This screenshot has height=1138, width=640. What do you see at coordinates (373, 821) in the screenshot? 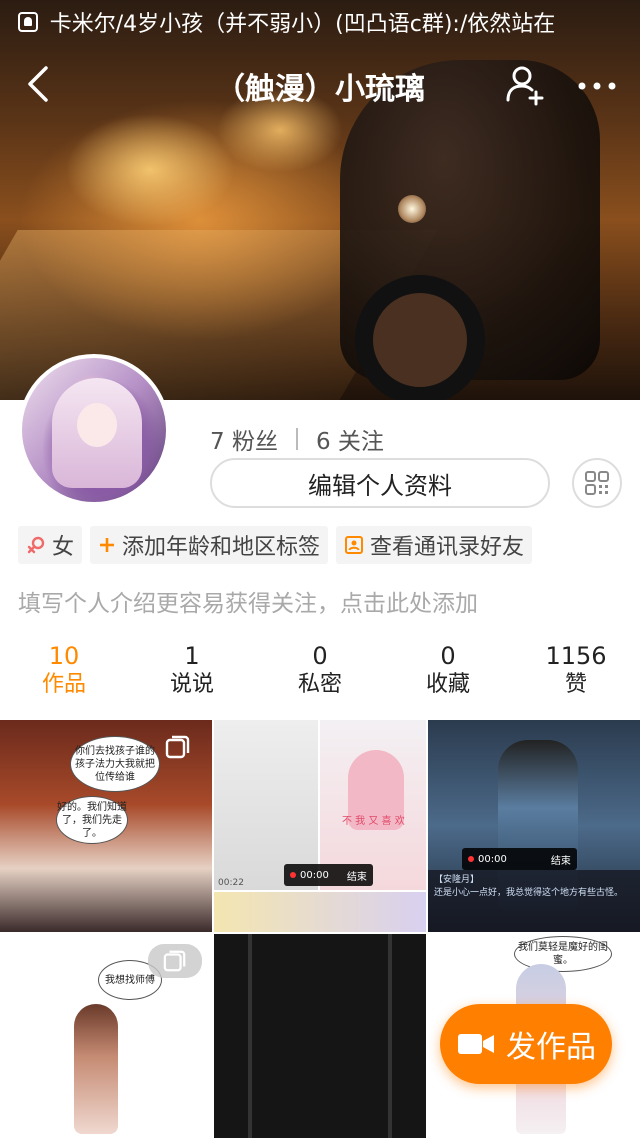
I see `pink-caption: 不 我 又 喜 欢` at bounding box center [373, 821].